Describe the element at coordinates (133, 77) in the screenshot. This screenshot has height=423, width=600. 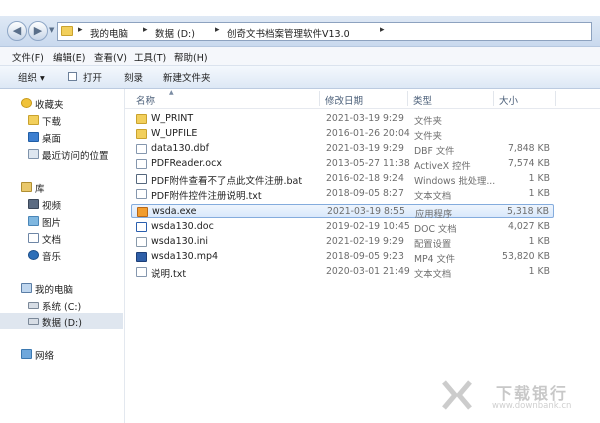
I see `burn-button: 刻录` at that location.